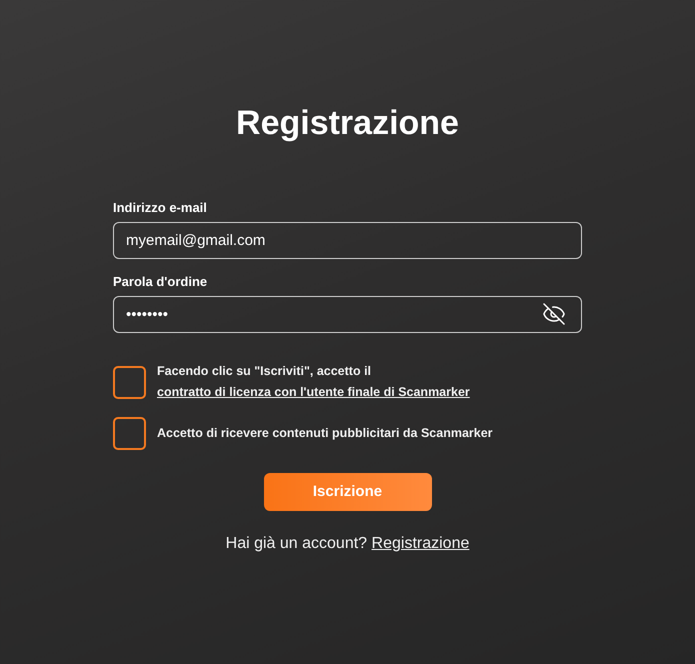 The width and height of the screenshot is (695, 664). I want to click on login-link: Registrazione, so click(421, 543).